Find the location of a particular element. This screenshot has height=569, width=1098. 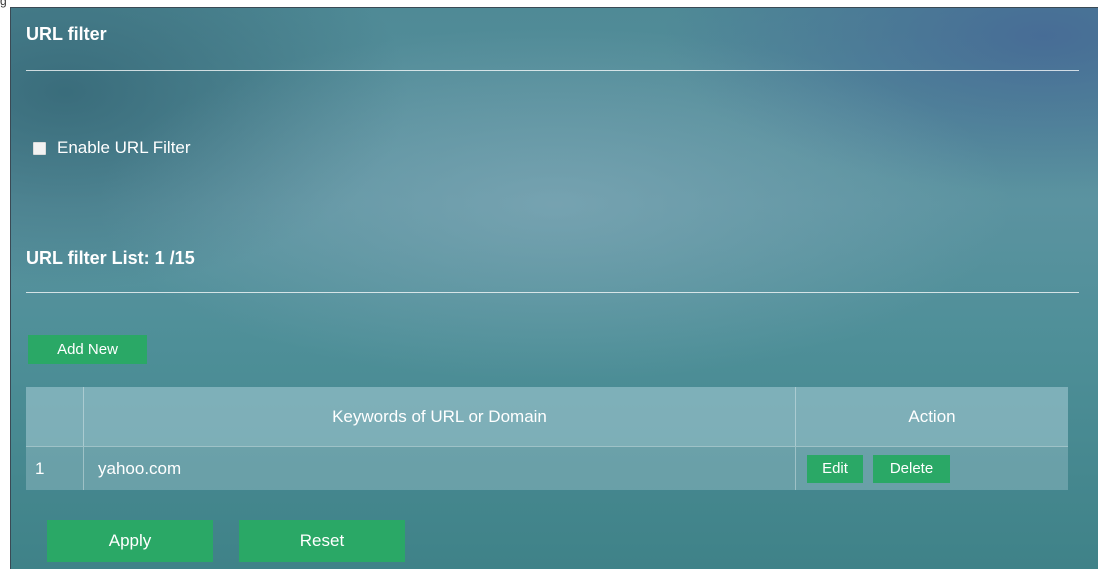

corner-text: g is located at coordinates (3, 4).